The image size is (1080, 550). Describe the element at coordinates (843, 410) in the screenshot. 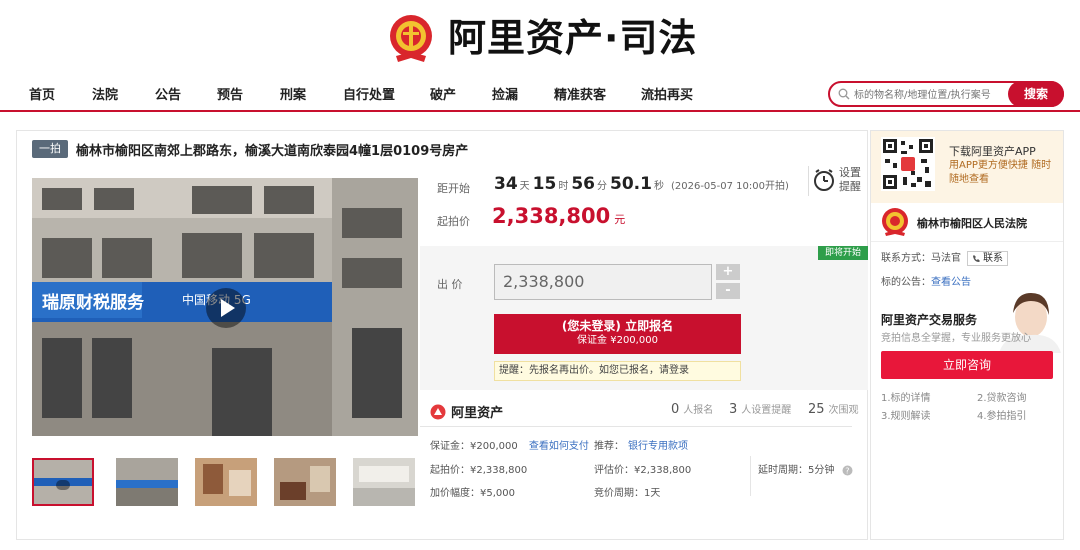

I see `view-count-label: 次围观` at that location.